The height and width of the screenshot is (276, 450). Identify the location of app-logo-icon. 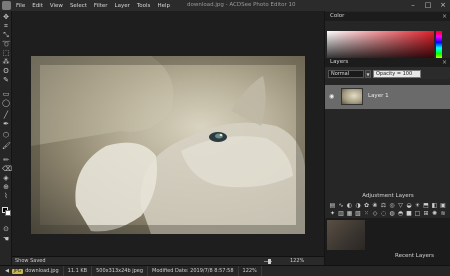
(6, 5).